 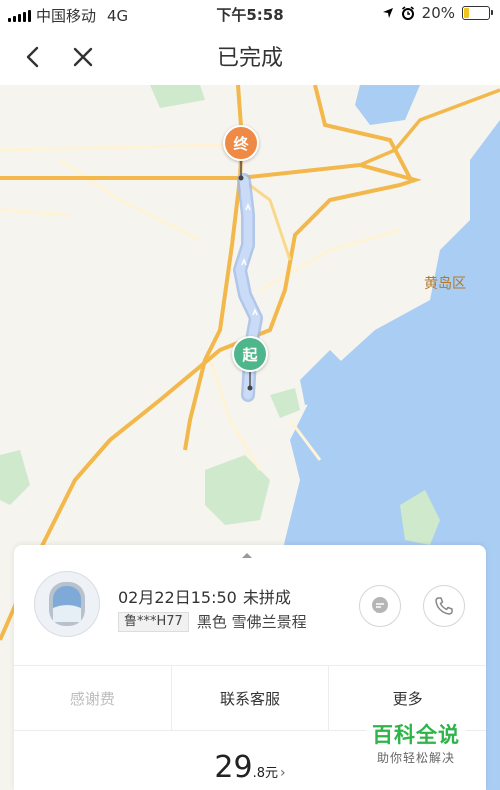 I want to click on license-plate: 鲁***H77, so click(x=153, y=621).